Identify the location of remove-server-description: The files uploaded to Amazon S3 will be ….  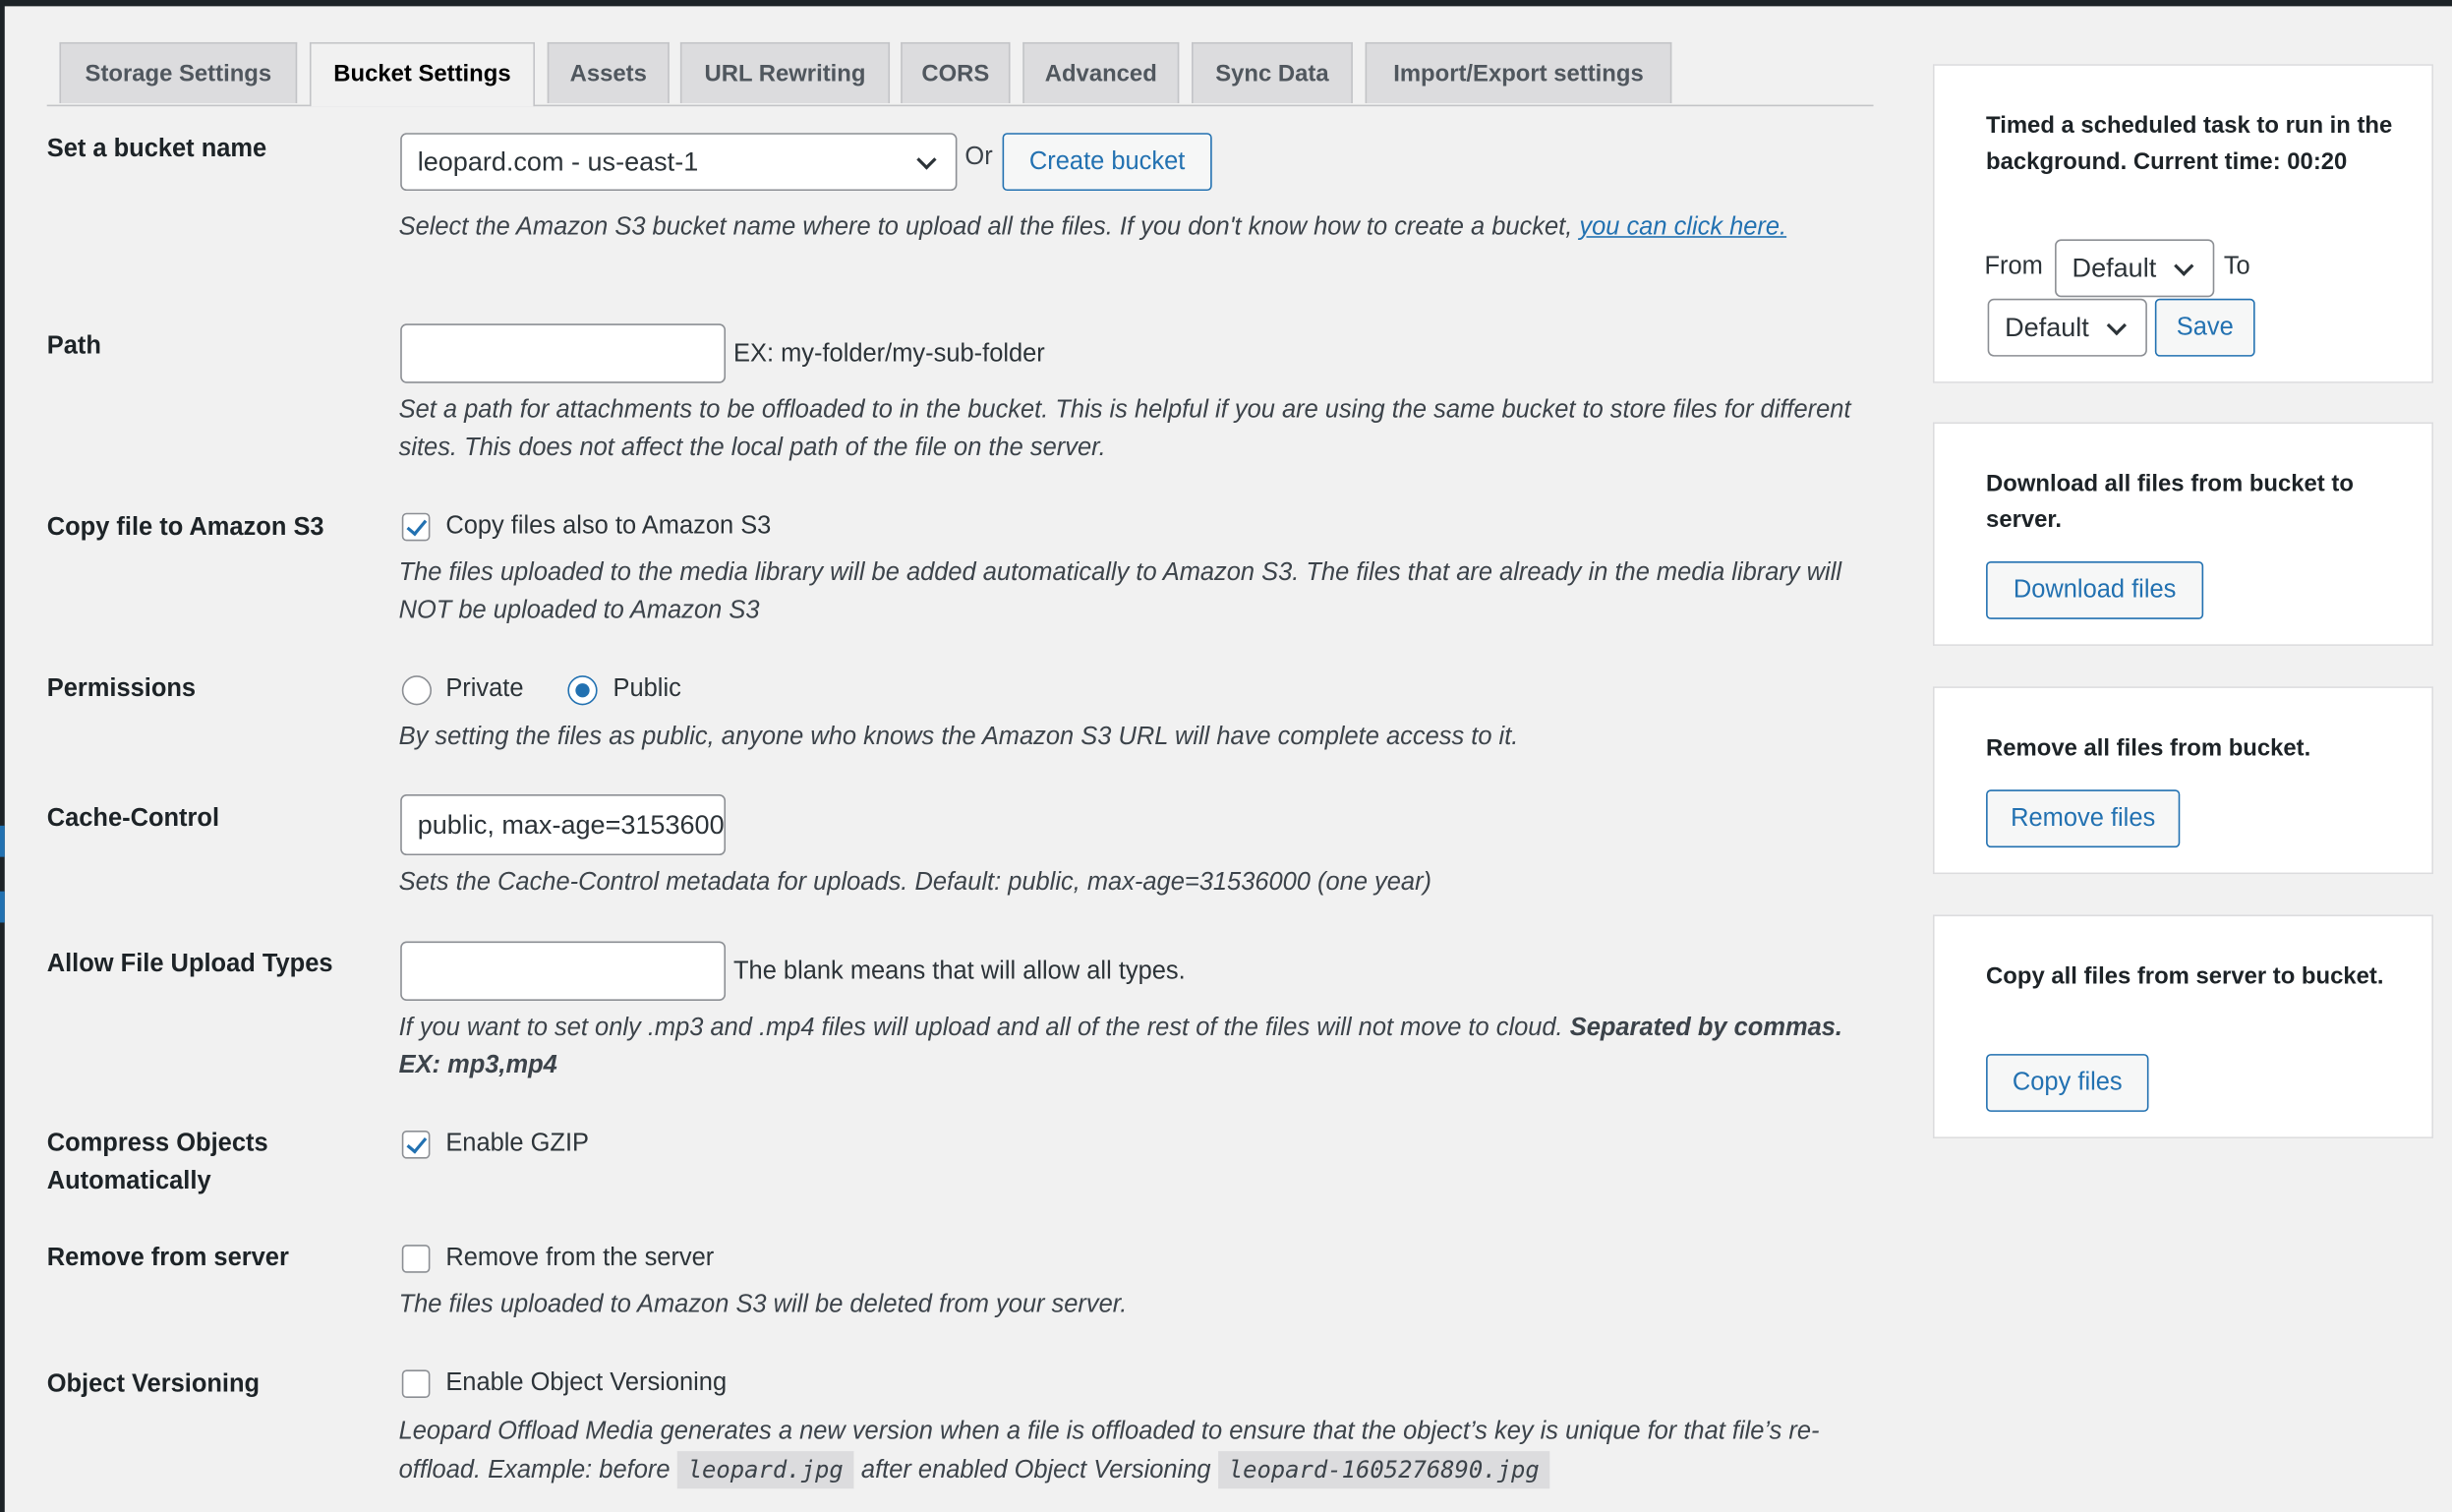
(763, 1304).